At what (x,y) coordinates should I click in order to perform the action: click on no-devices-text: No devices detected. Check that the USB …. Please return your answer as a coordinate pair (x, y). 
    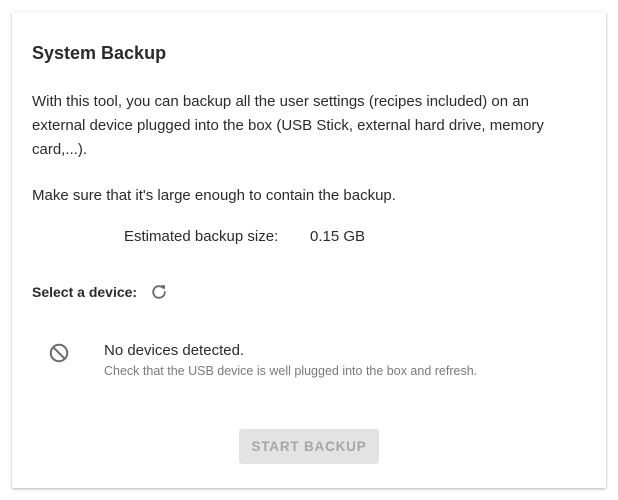
    Looking at the image, I should click on (290, 360).